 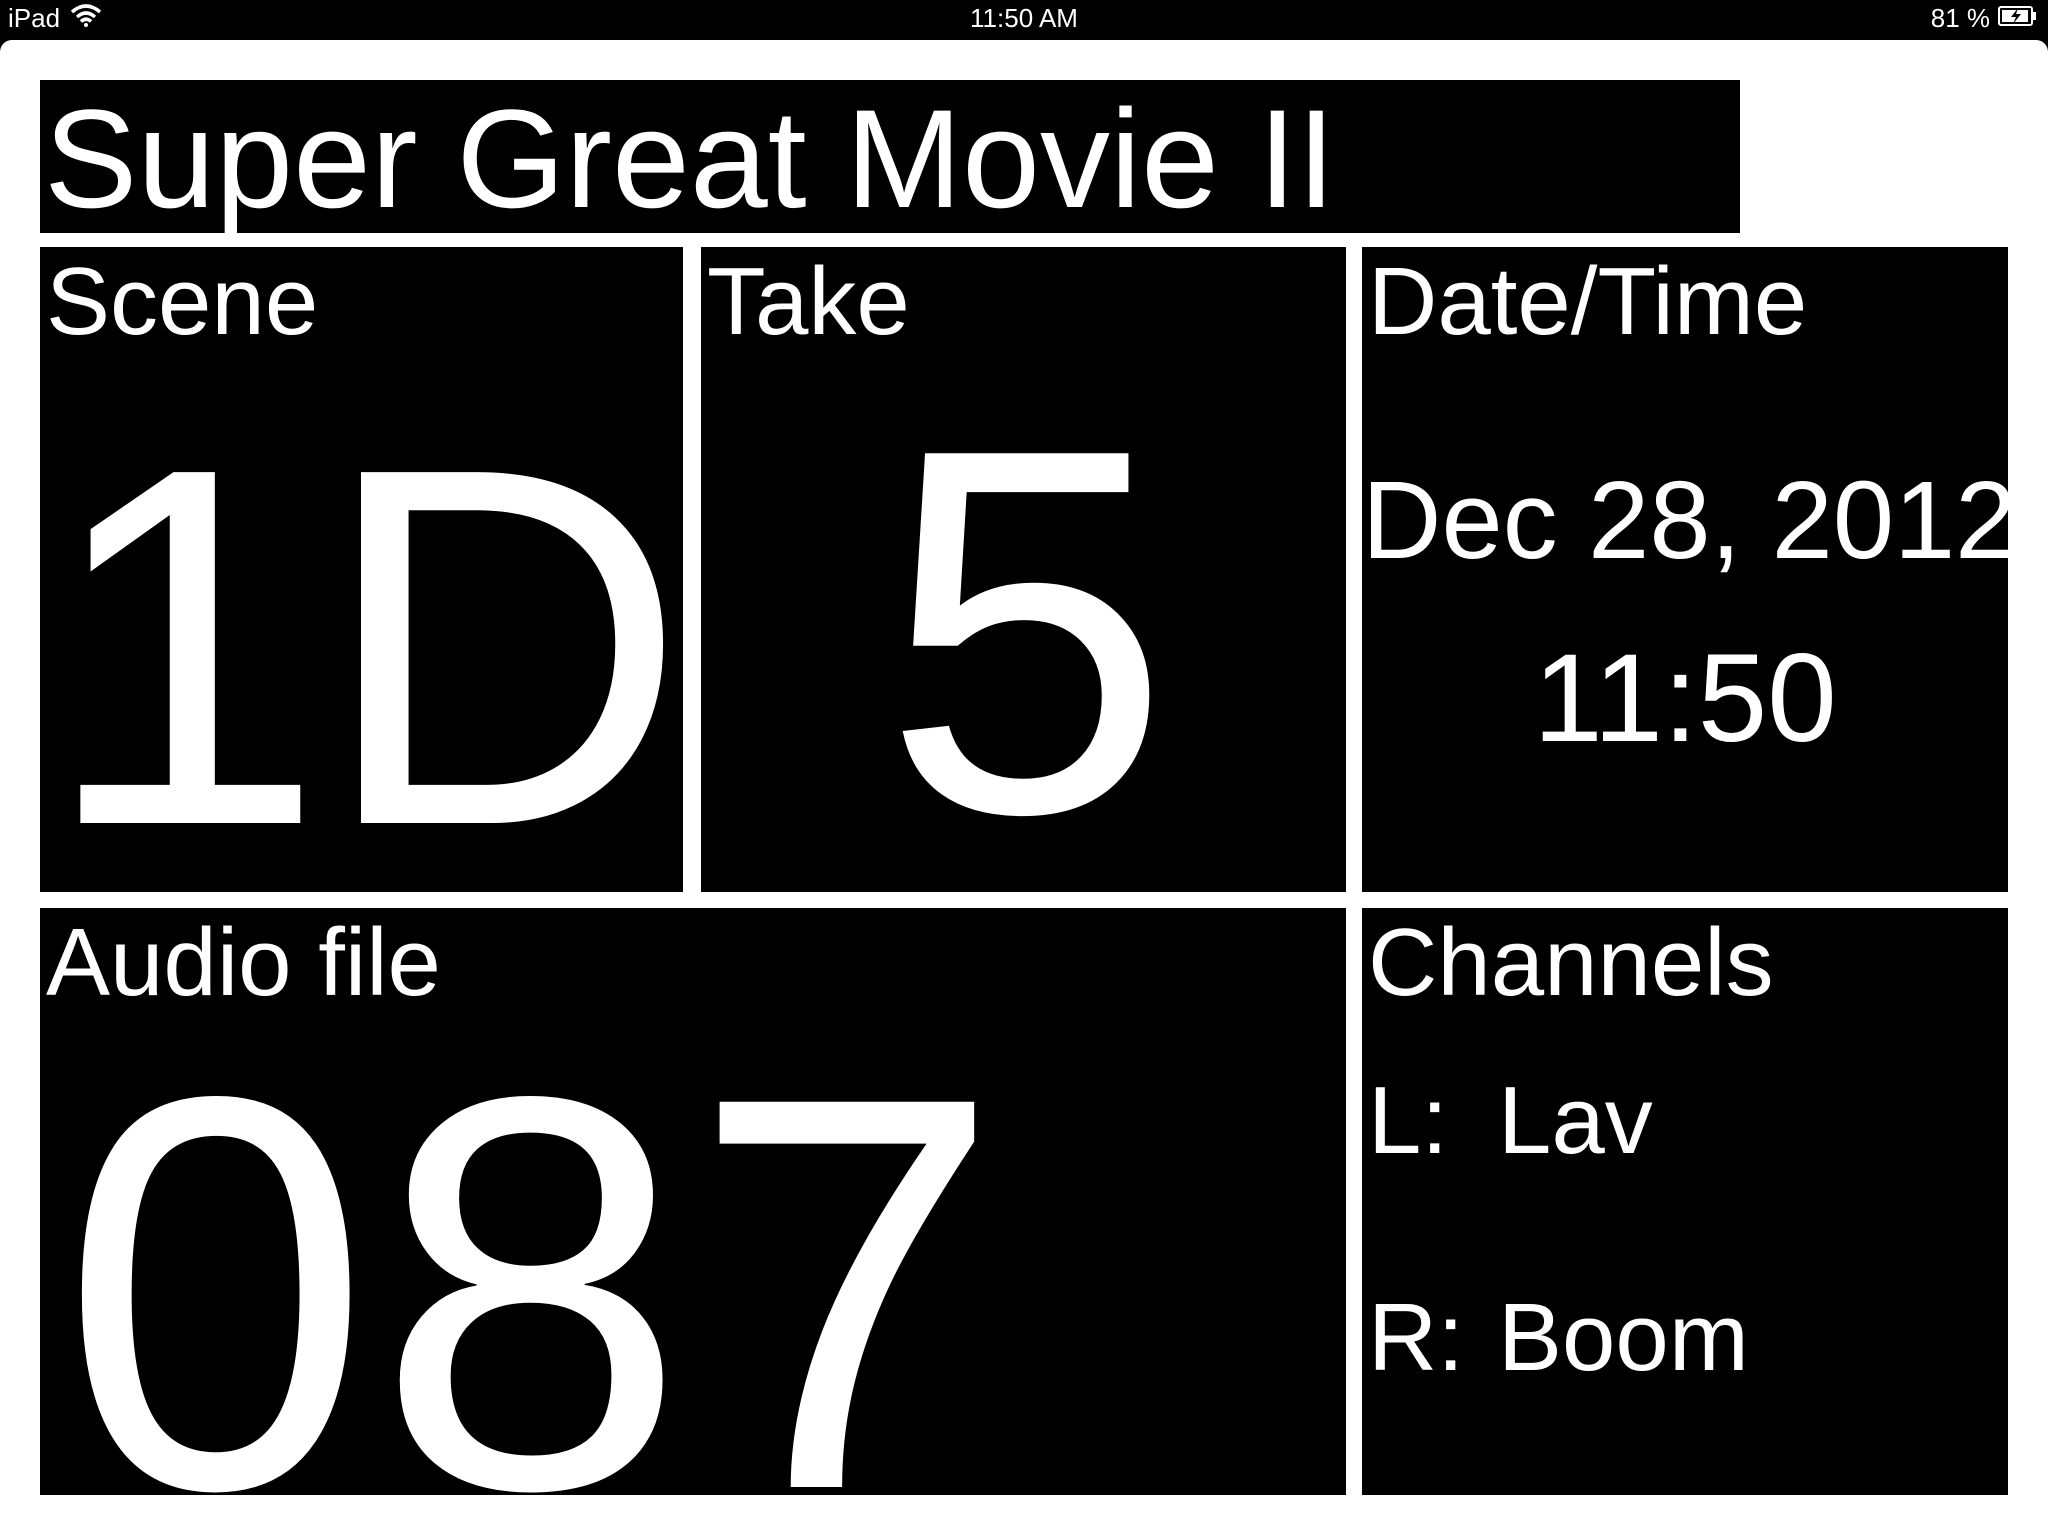 What do you see at coordinates (1685, 520) in the screenshot?
I see `date-value: Dec 28, 2012` at bounding box center [1685, 520].